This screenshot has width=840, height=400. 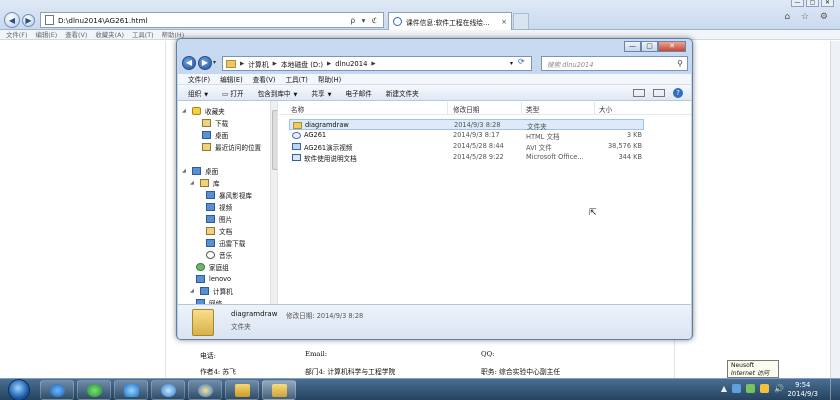 What do you see at coordinates (46, 34) in the screenshot?
I see `browser-menu-edit: 编辑(E)` at bounding box center [46, 34].